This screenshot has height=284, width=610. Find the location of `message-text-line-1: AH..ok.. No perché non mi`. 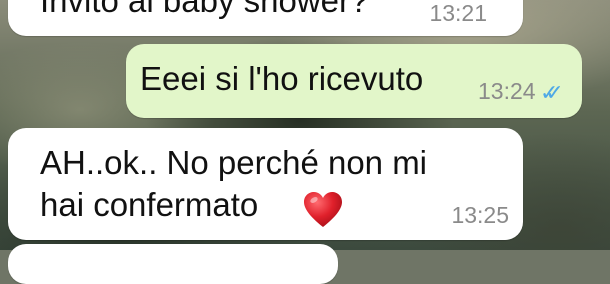

message-text-line-1: AH..ok.. No perché non mi is located at coordinates (234, 162).